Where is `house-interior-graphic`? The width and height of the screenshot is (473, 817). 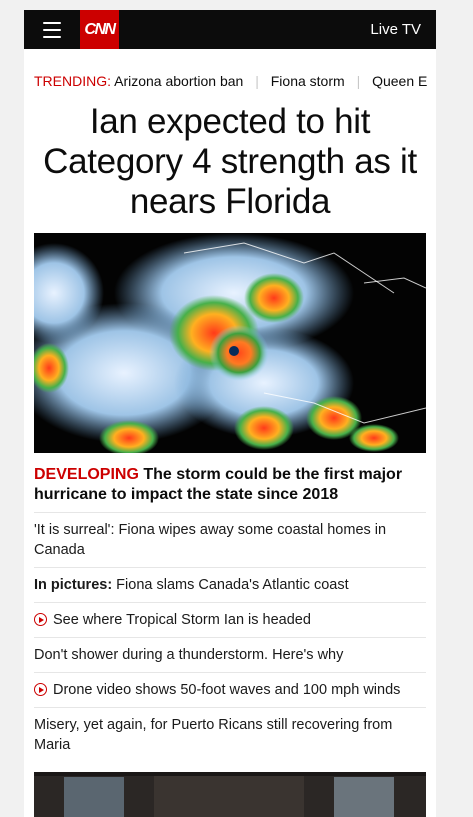 house-interior-graphic is located at coordinates (230, 794).